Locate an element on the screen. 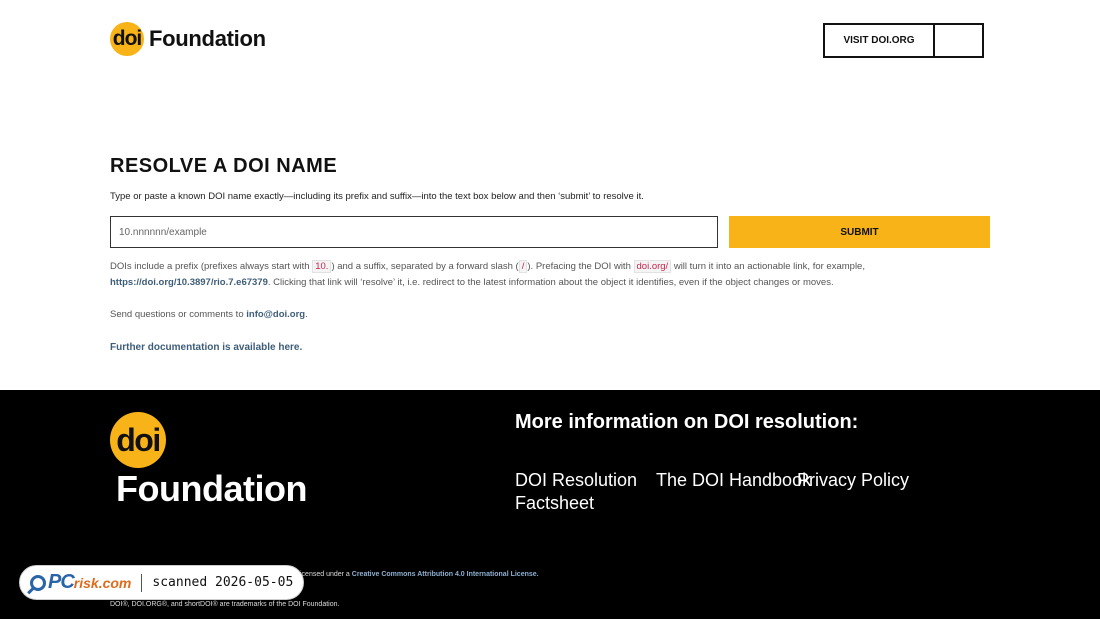  further-documentation-link: Further documentation is available here. is located at coordinates (206, 347).